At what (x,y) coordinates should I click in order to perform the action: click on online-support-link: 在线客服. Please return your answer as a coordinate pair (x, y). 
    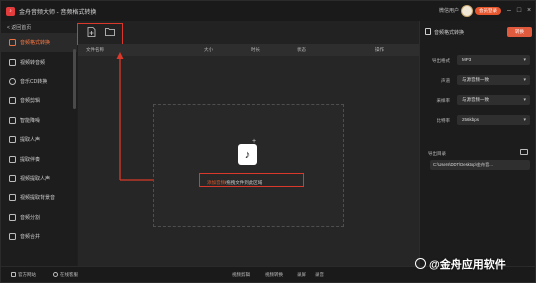
    Looking at the image, I should click on (65, 275).